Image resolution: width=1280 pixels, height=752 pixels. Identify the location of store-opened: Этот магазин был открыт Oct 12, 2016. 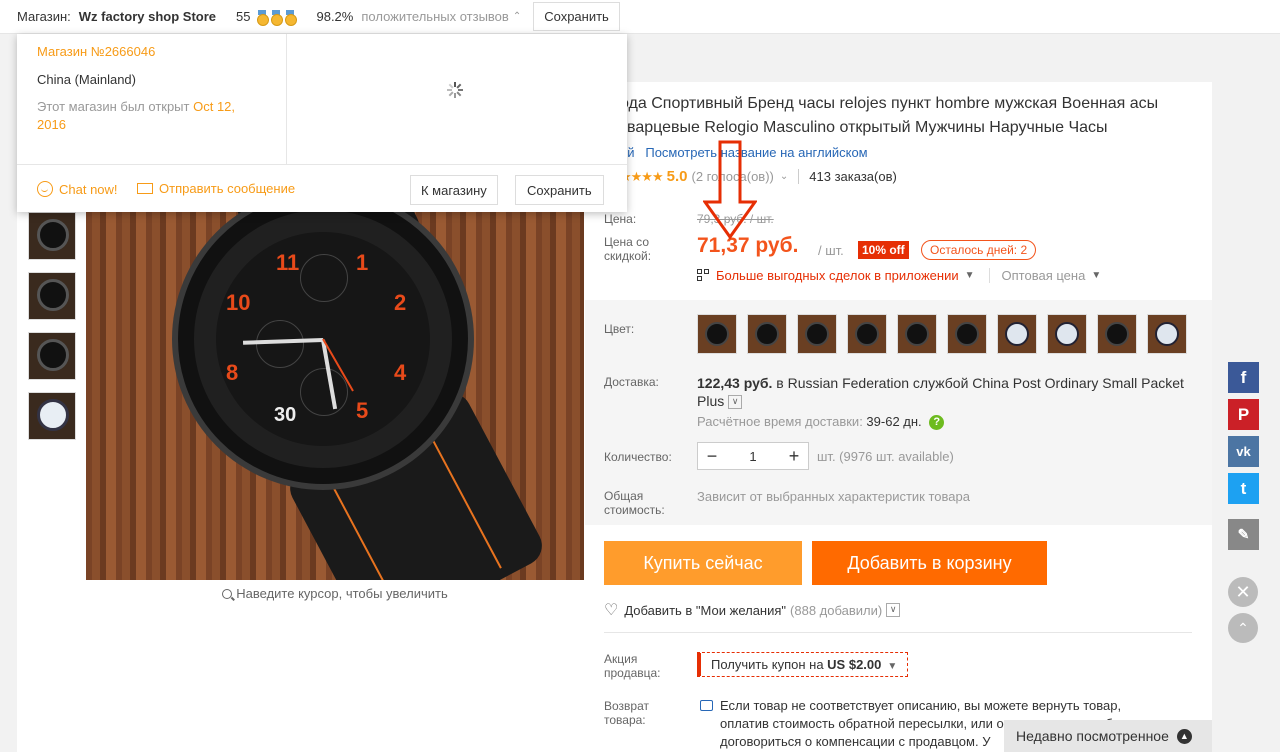
(152, 116).